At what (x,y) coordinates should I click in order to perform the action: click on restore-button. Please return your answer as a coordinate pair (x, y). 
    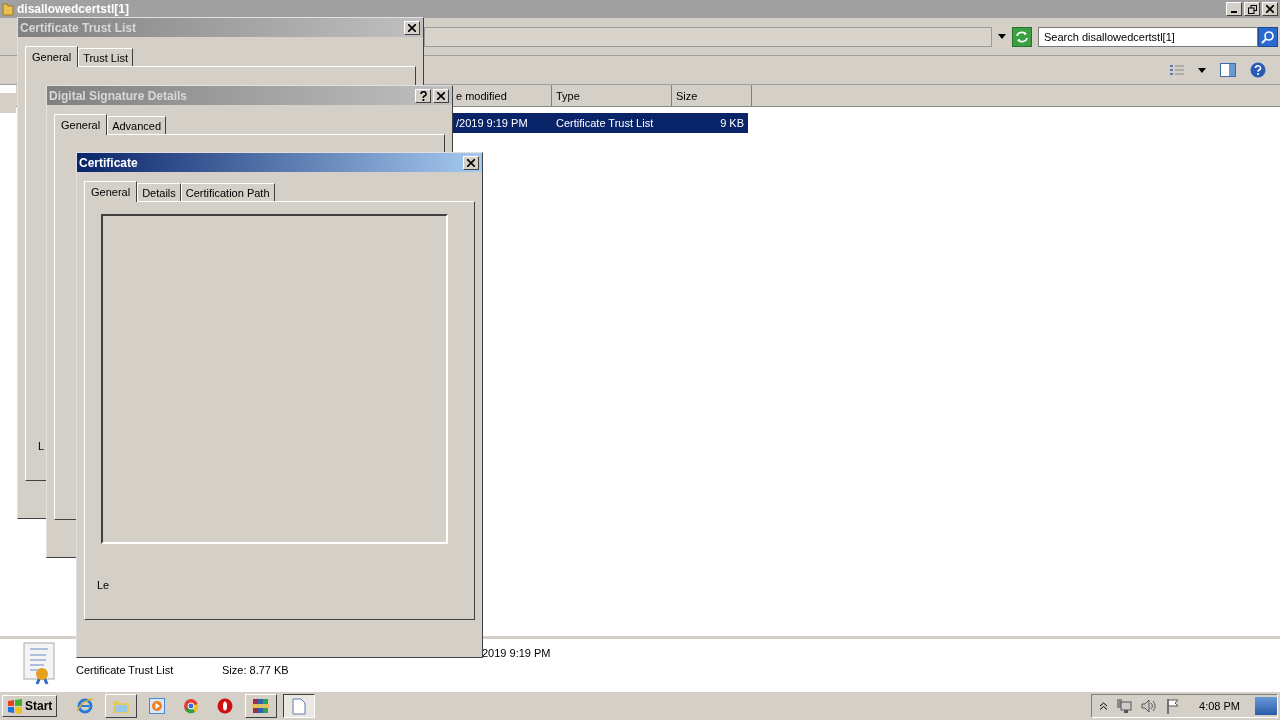
    Looking at the image, I should click on (1252, 9).